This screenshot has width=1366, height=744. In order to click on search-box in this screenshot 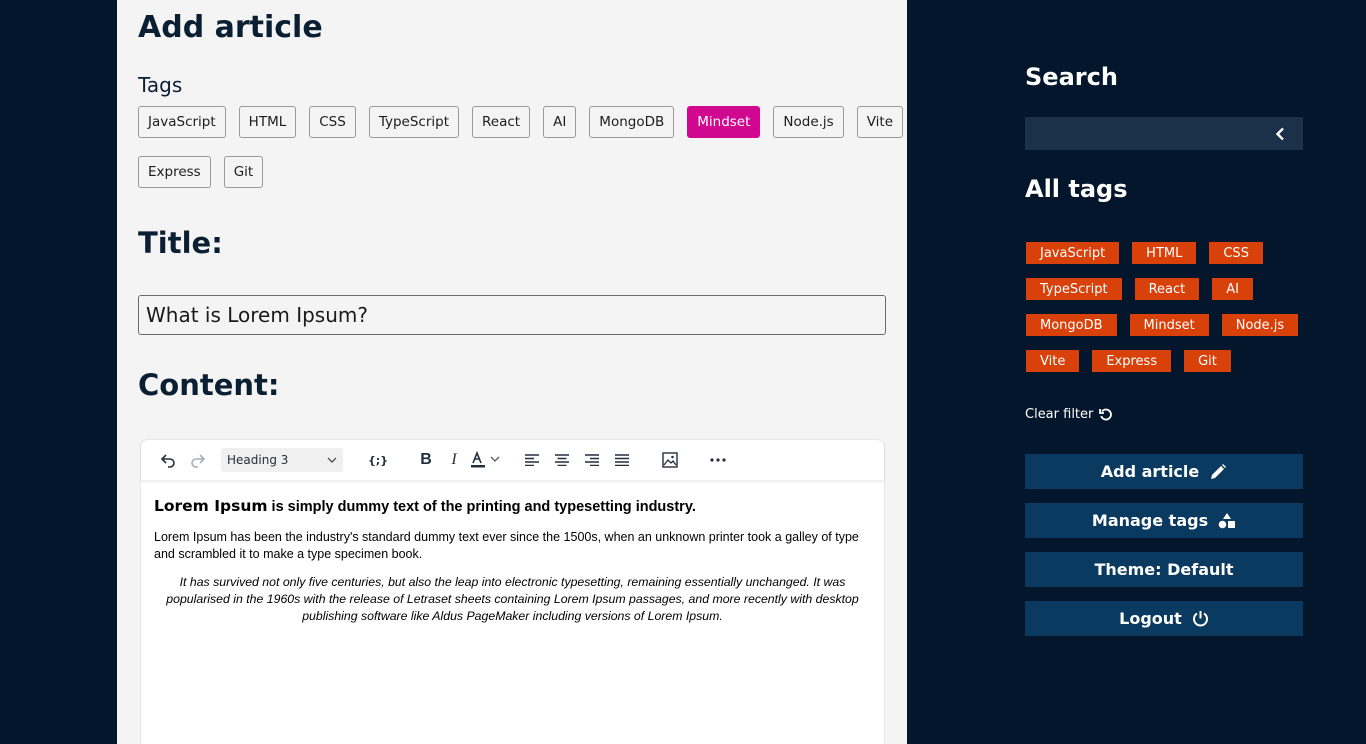, I will do `click(1164, 133)`.